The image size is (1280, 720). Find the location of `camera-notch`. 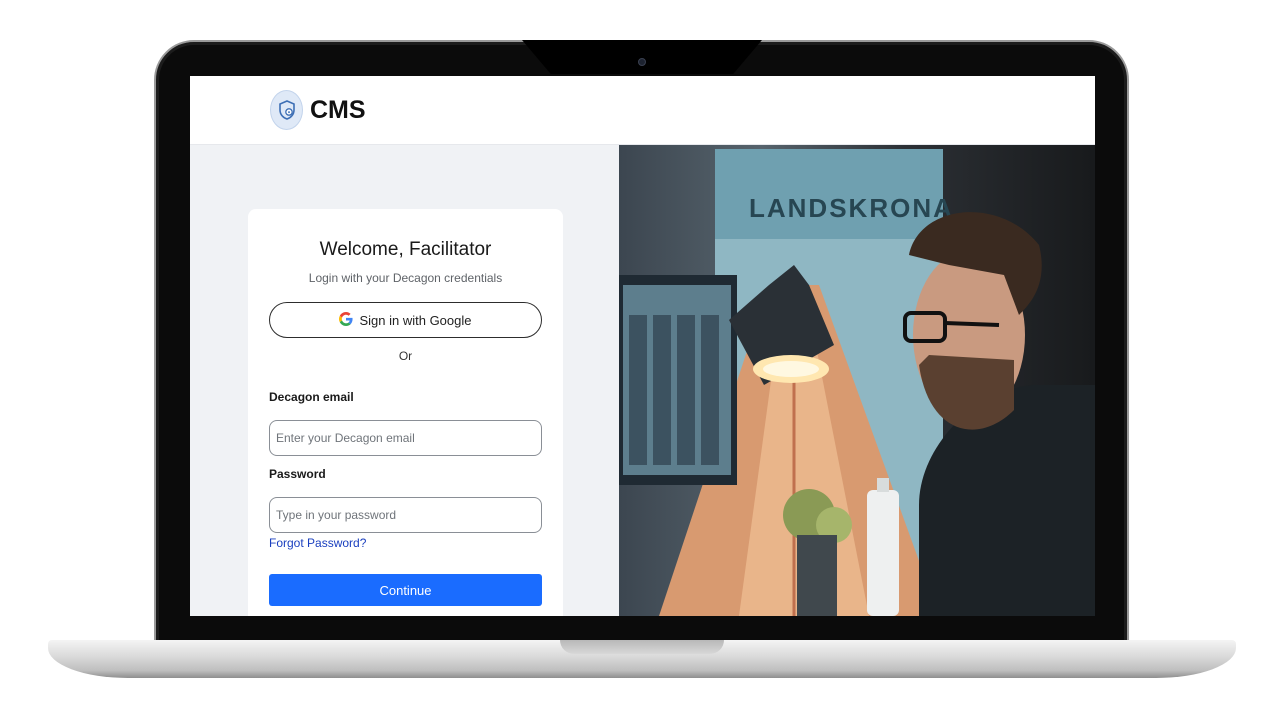

camera-notch is located at coordinates (642, 57).